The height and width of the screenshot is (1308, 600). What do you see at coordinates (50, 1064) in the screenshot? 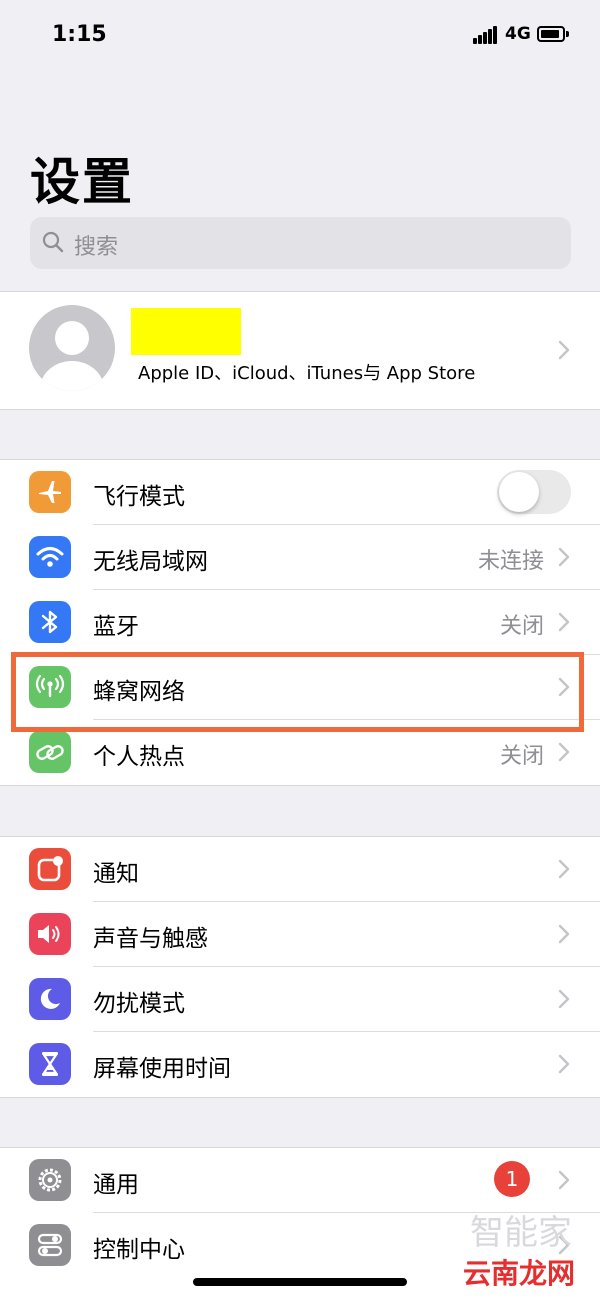
I see `hourglass-icon` at bounding box center [50, 1064].